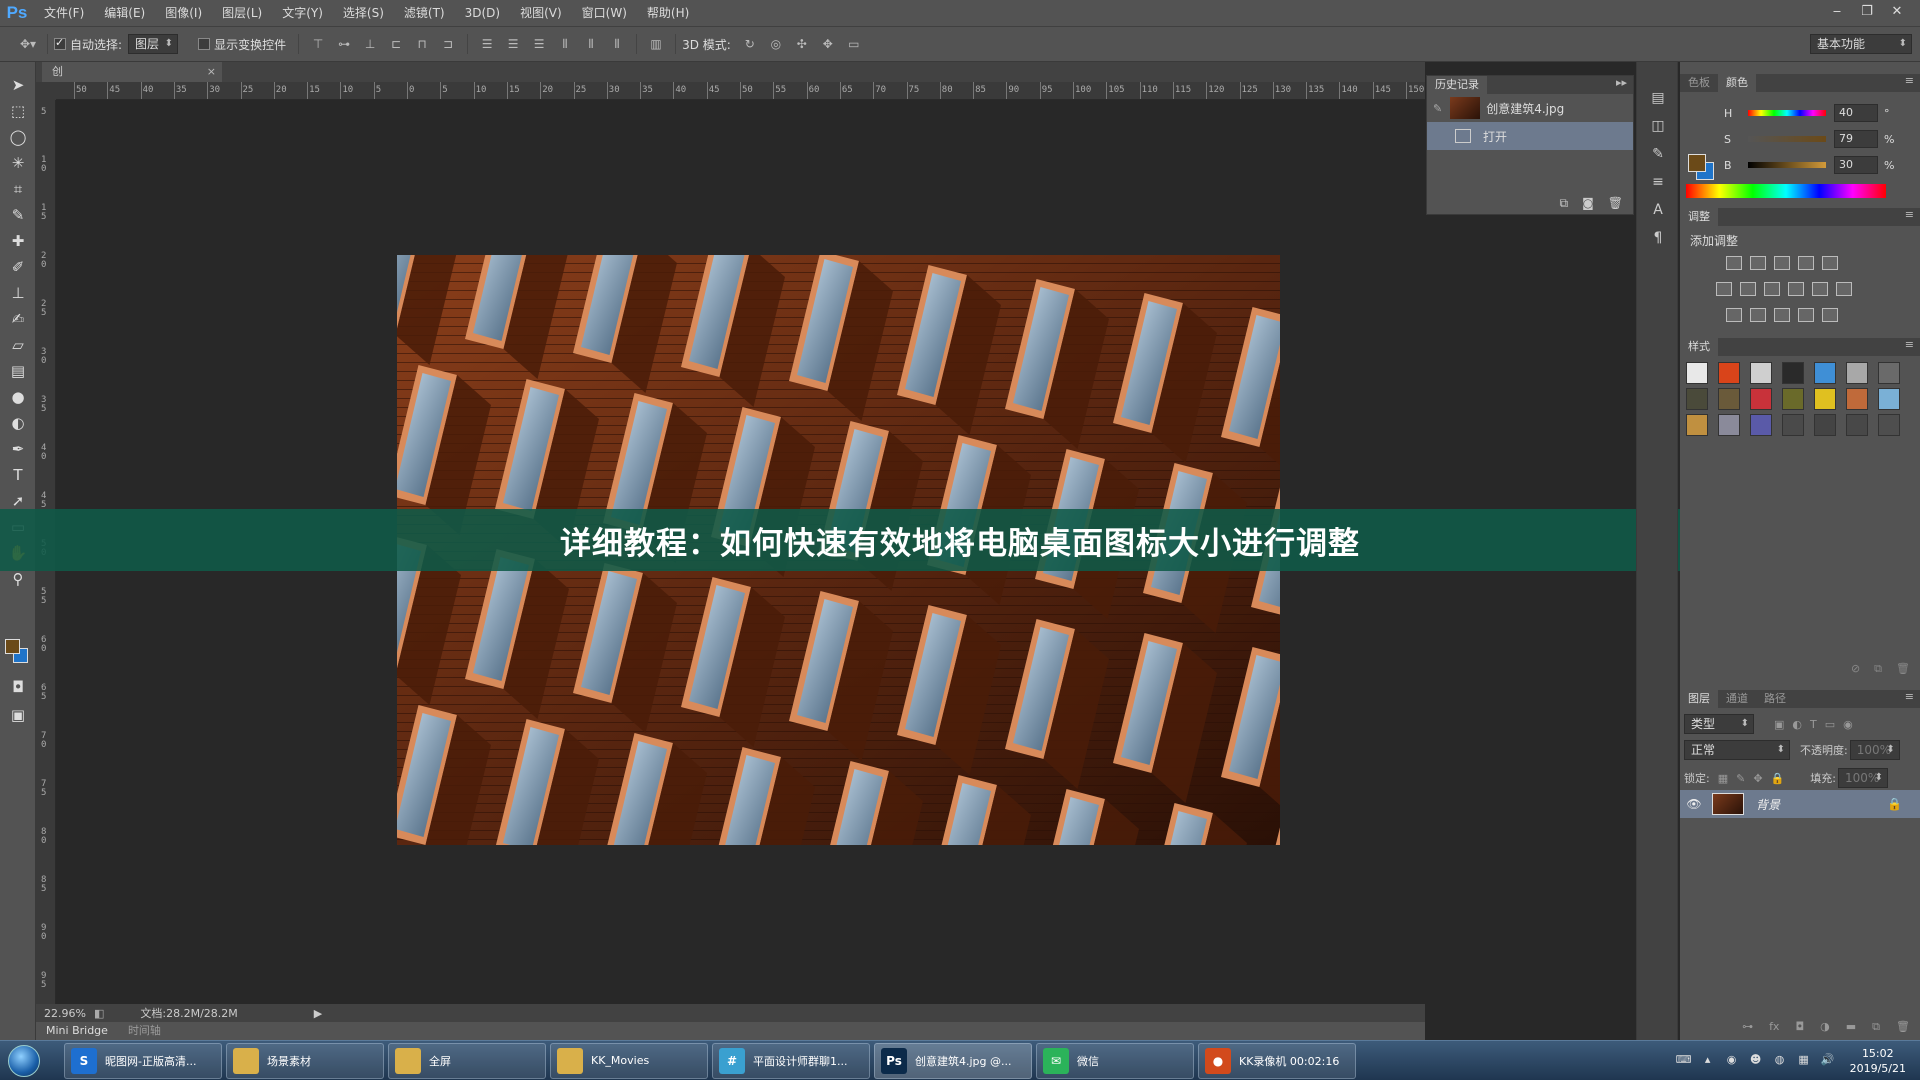 The height and width of the screenshot is (1080, 1920). What do you see at coordinates (1115, 1060) in the screenshot?
I see `taskbar-button: ✉ 微信` at bounding box center [1115, 1060].